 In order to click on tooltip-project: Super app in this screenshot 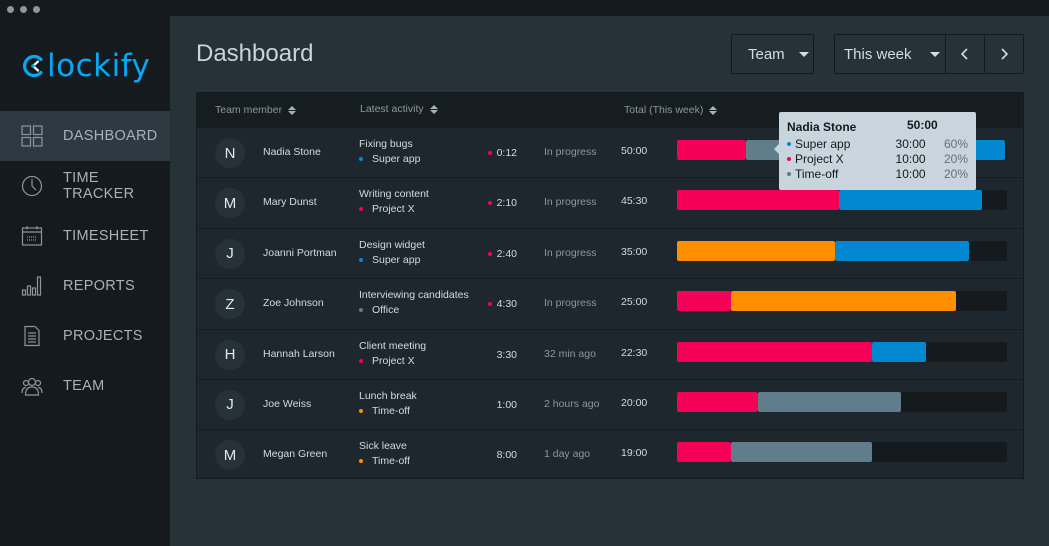, I will do `click(841, 144)`.